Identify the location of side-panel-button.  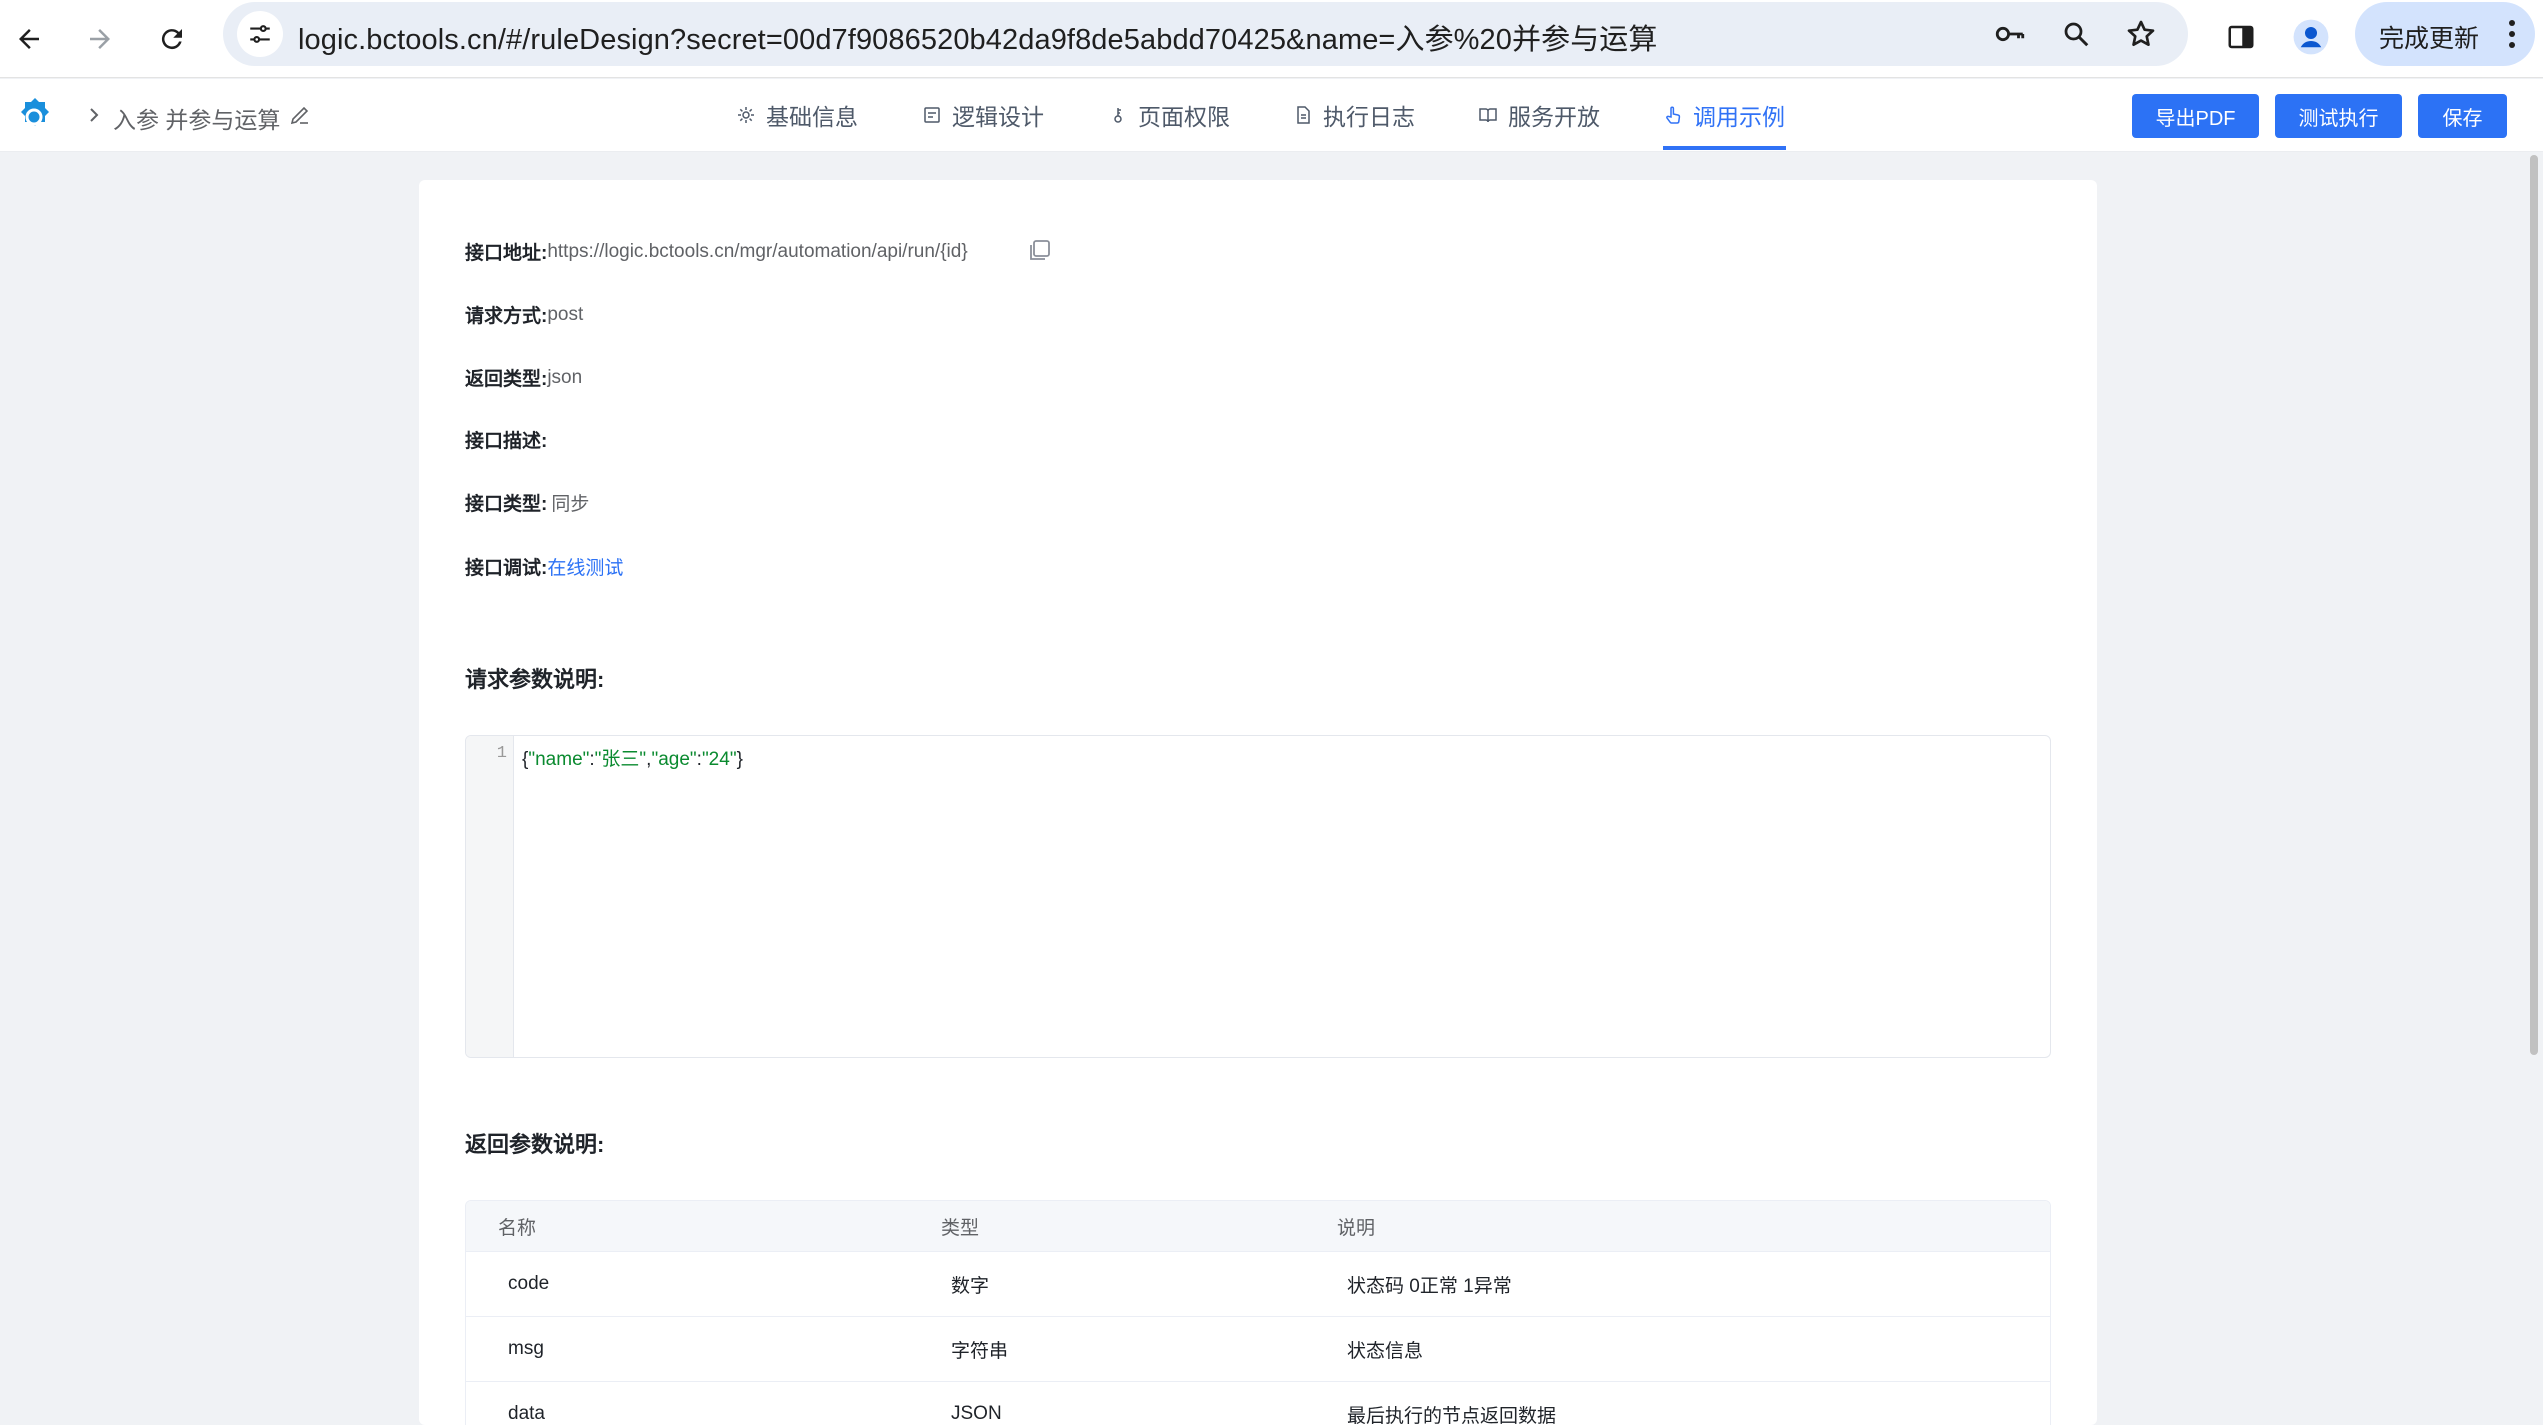
(2241, 37).